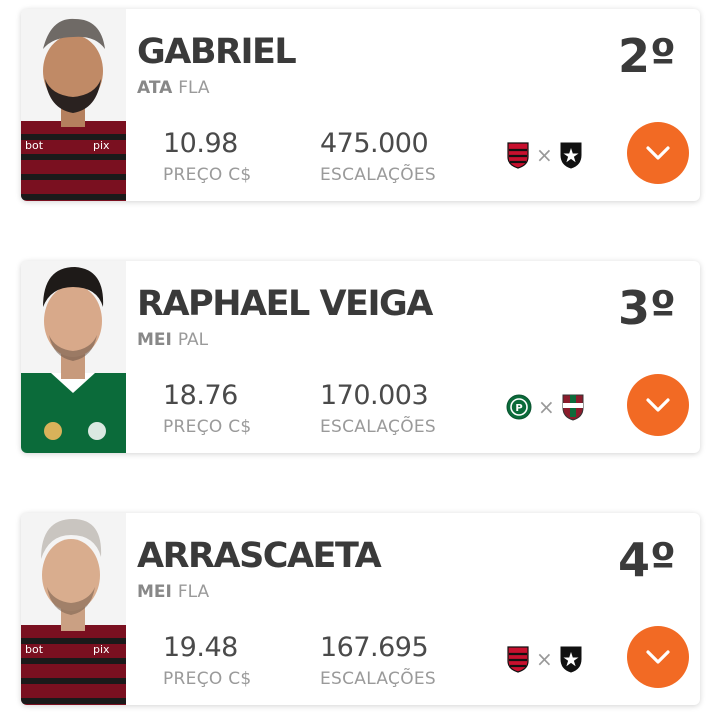 The image size is (720, 720). Describe the element at coordinates (173, 592) in the screenshot. I see `position-club: MEI FLA` at that location.